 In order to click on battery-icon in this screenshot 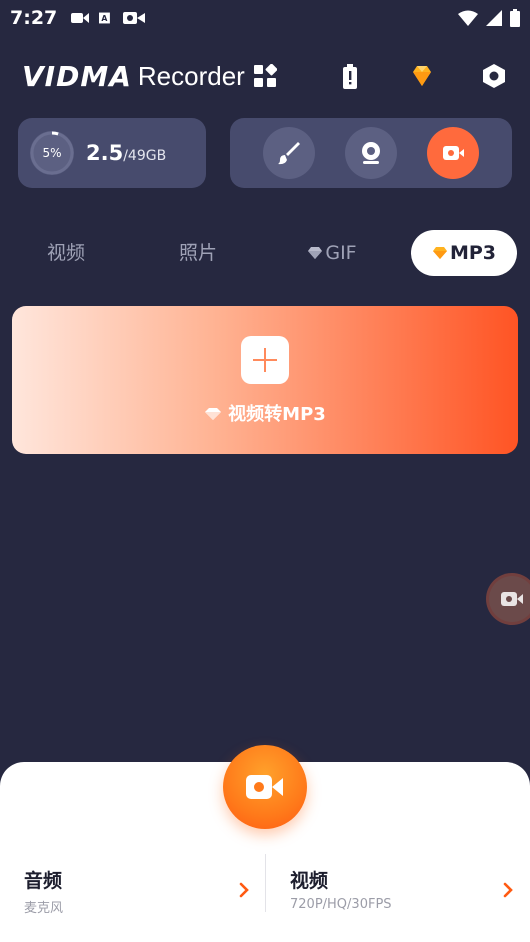, I will do `click(515, 18)`.